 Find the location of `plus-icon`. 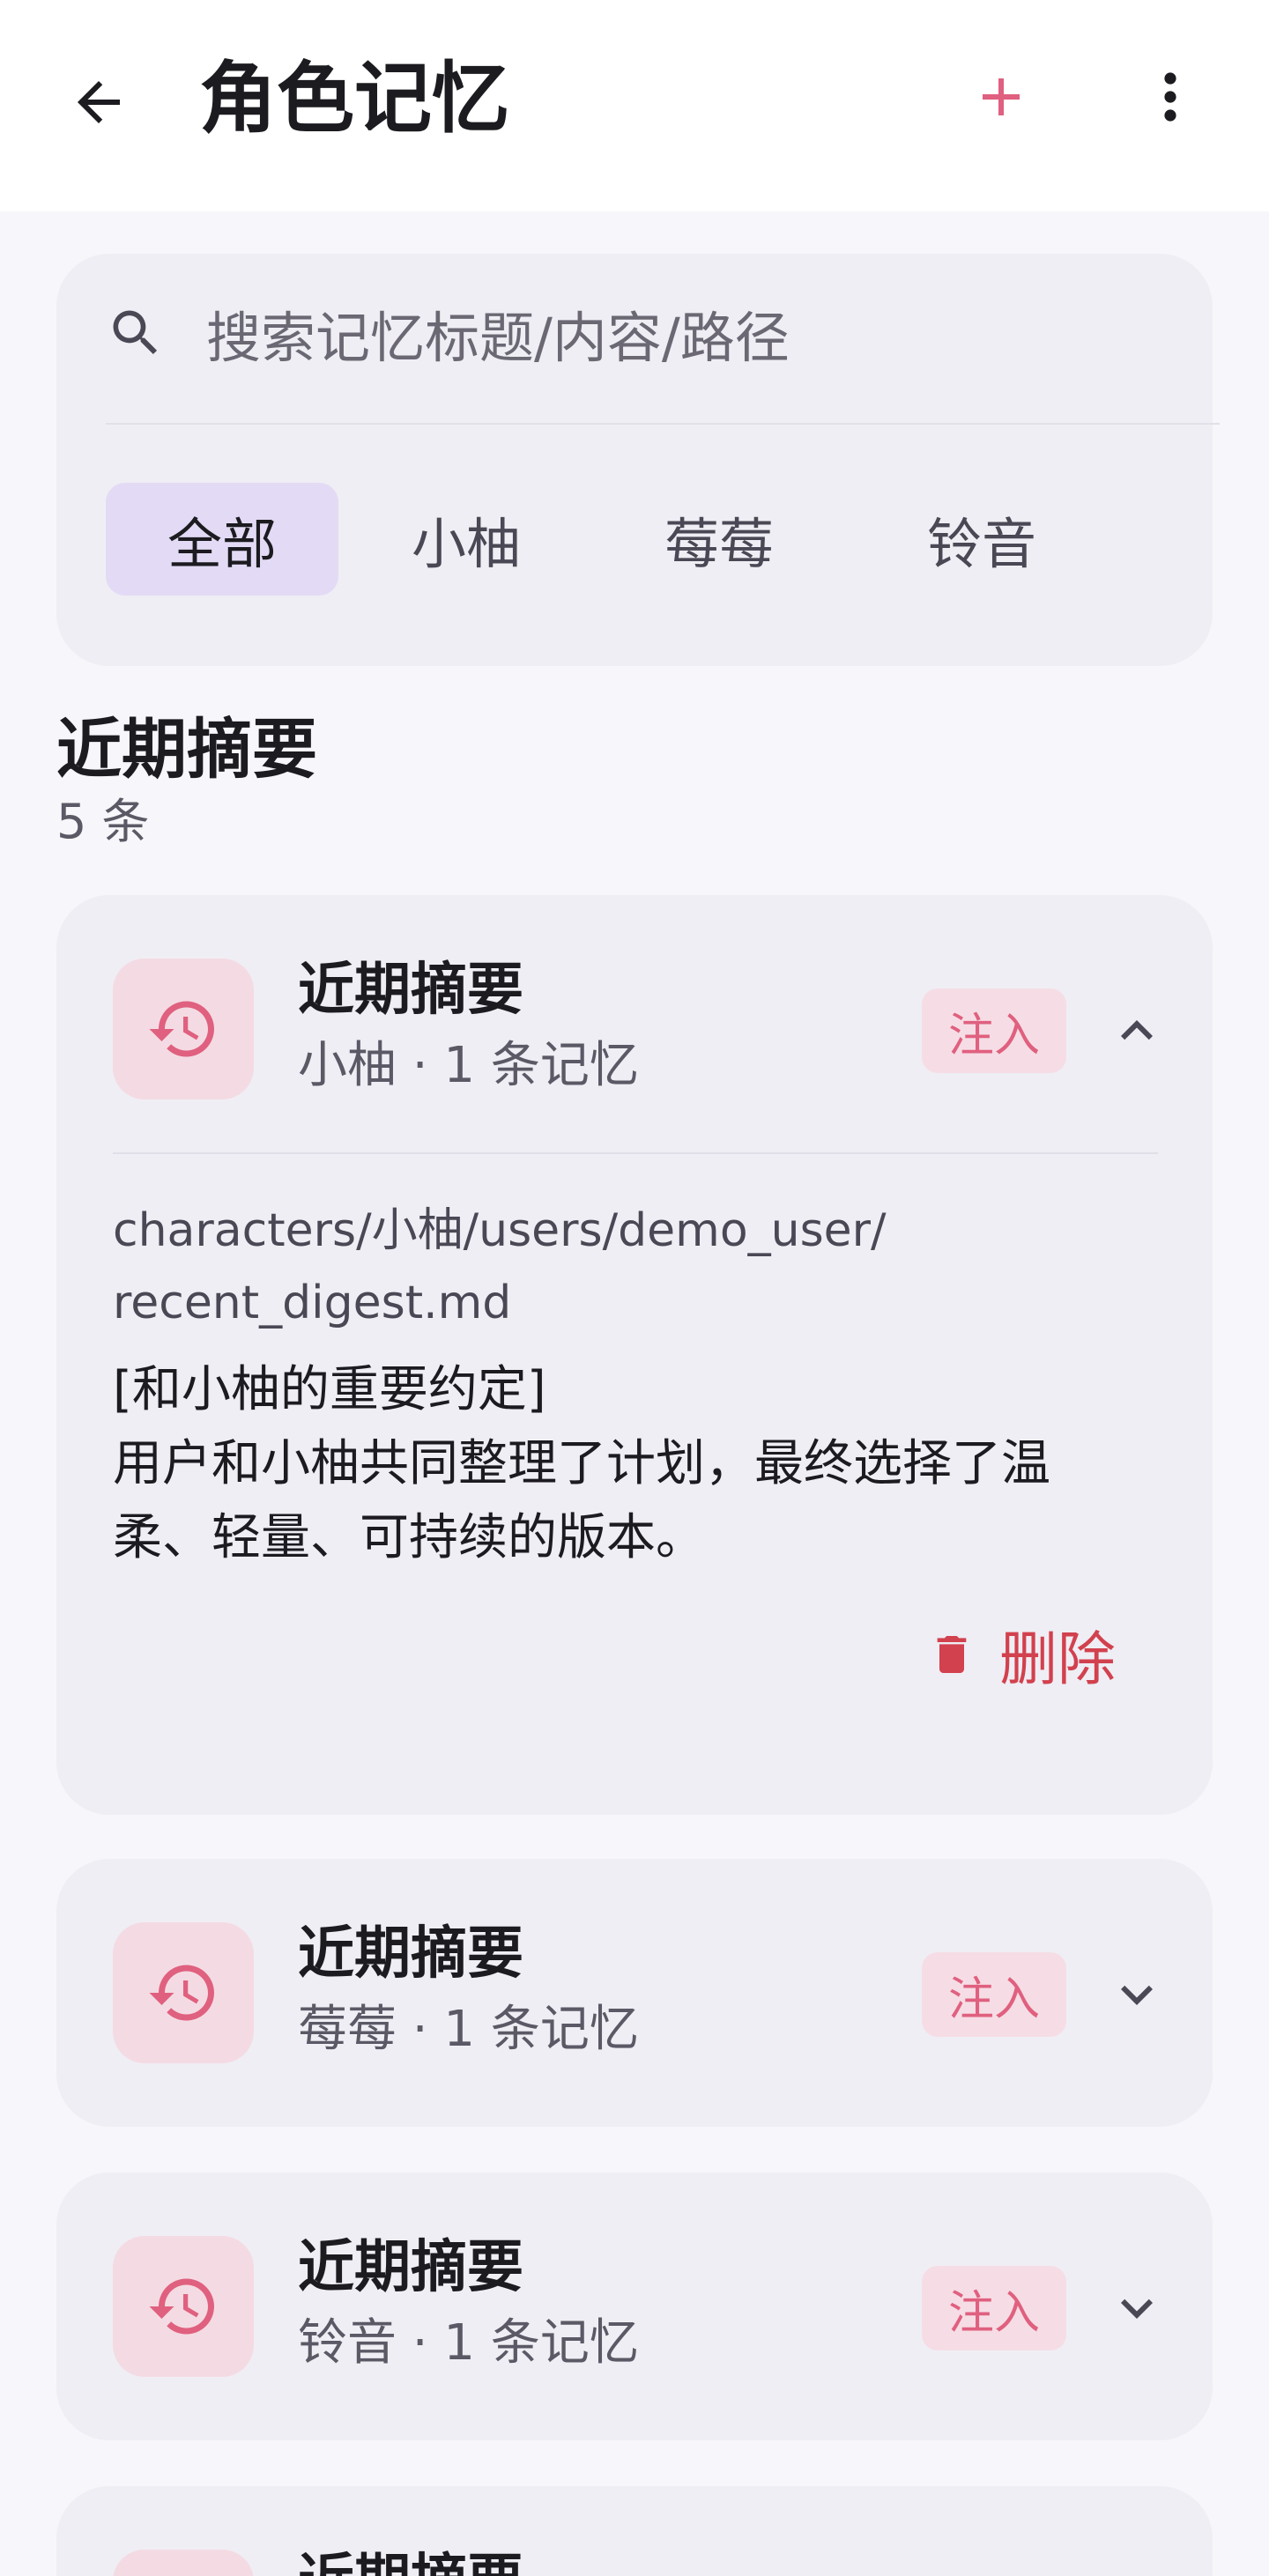

plus-icon is located at coordinates (1001, 96).